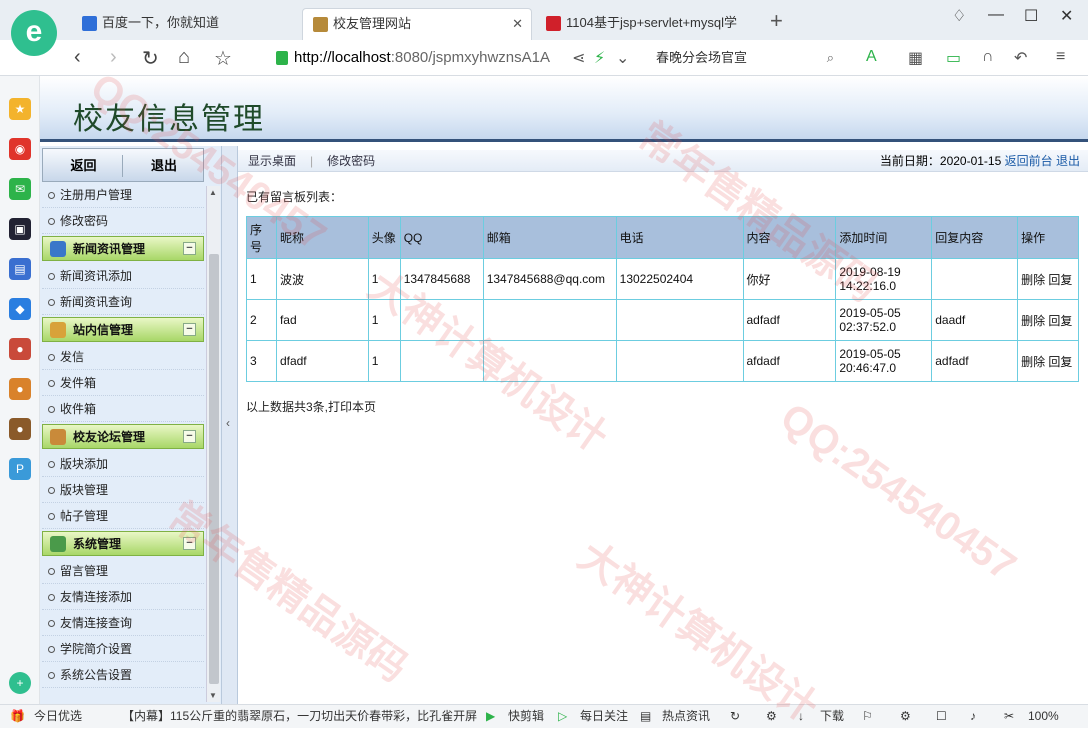 Image resolution: width=1088 pixels, height=733 pixels. Describe the element at coordinates (223, 58) in the screenshot. I see `star-icon: ☆` at that location.